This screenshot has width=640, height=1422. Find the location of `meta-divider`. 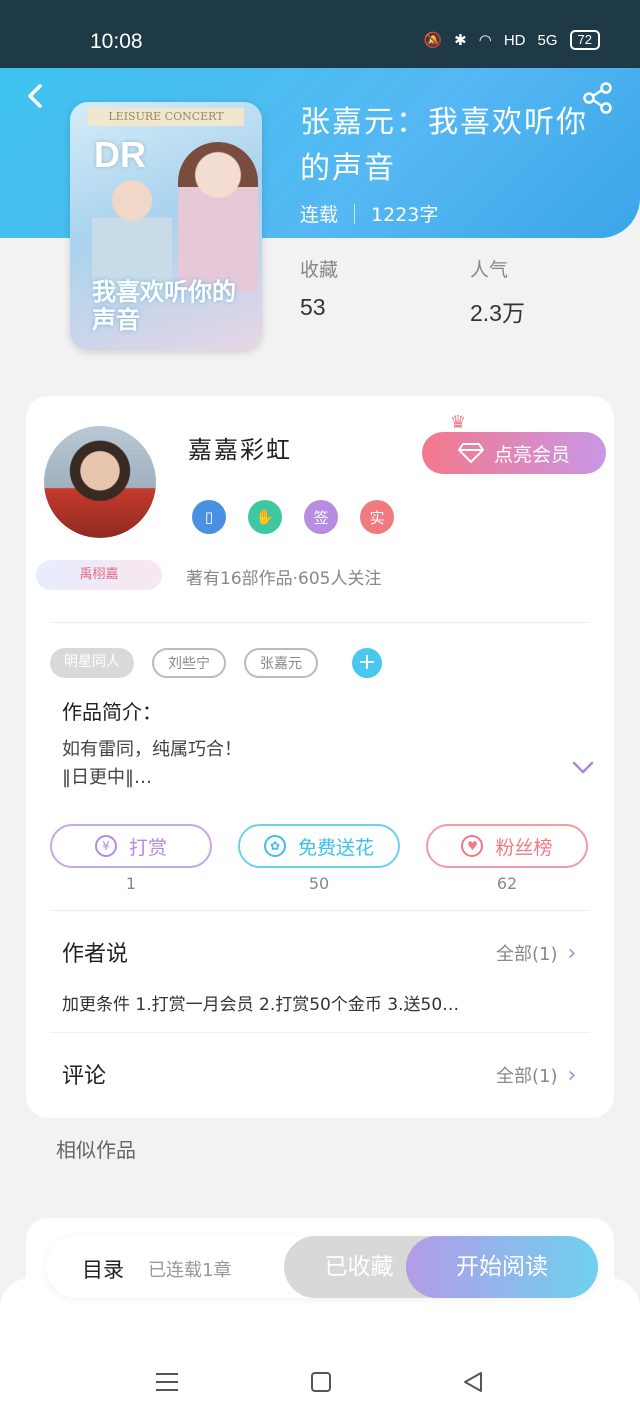

meta-divider is located at coordinates (355, 213).